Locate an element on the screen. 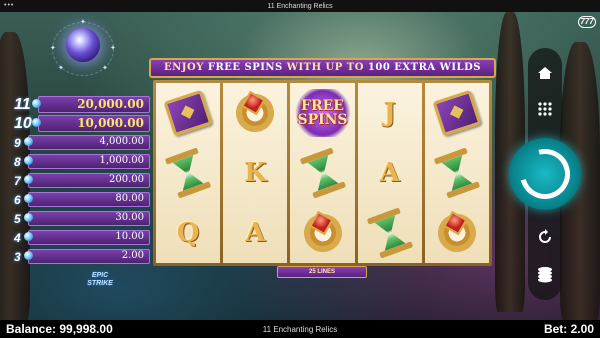 This screenshot has height=338, width=600. paytable-count: 6 is located at coordinates (17, 200).